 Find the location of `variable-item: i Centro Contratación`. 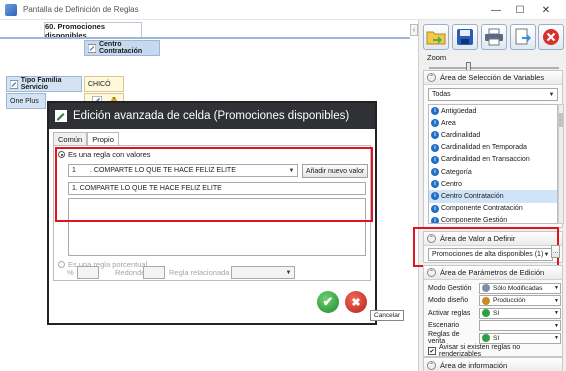

variable-item: i Centro Contratación is located at coordinates (493, 196).